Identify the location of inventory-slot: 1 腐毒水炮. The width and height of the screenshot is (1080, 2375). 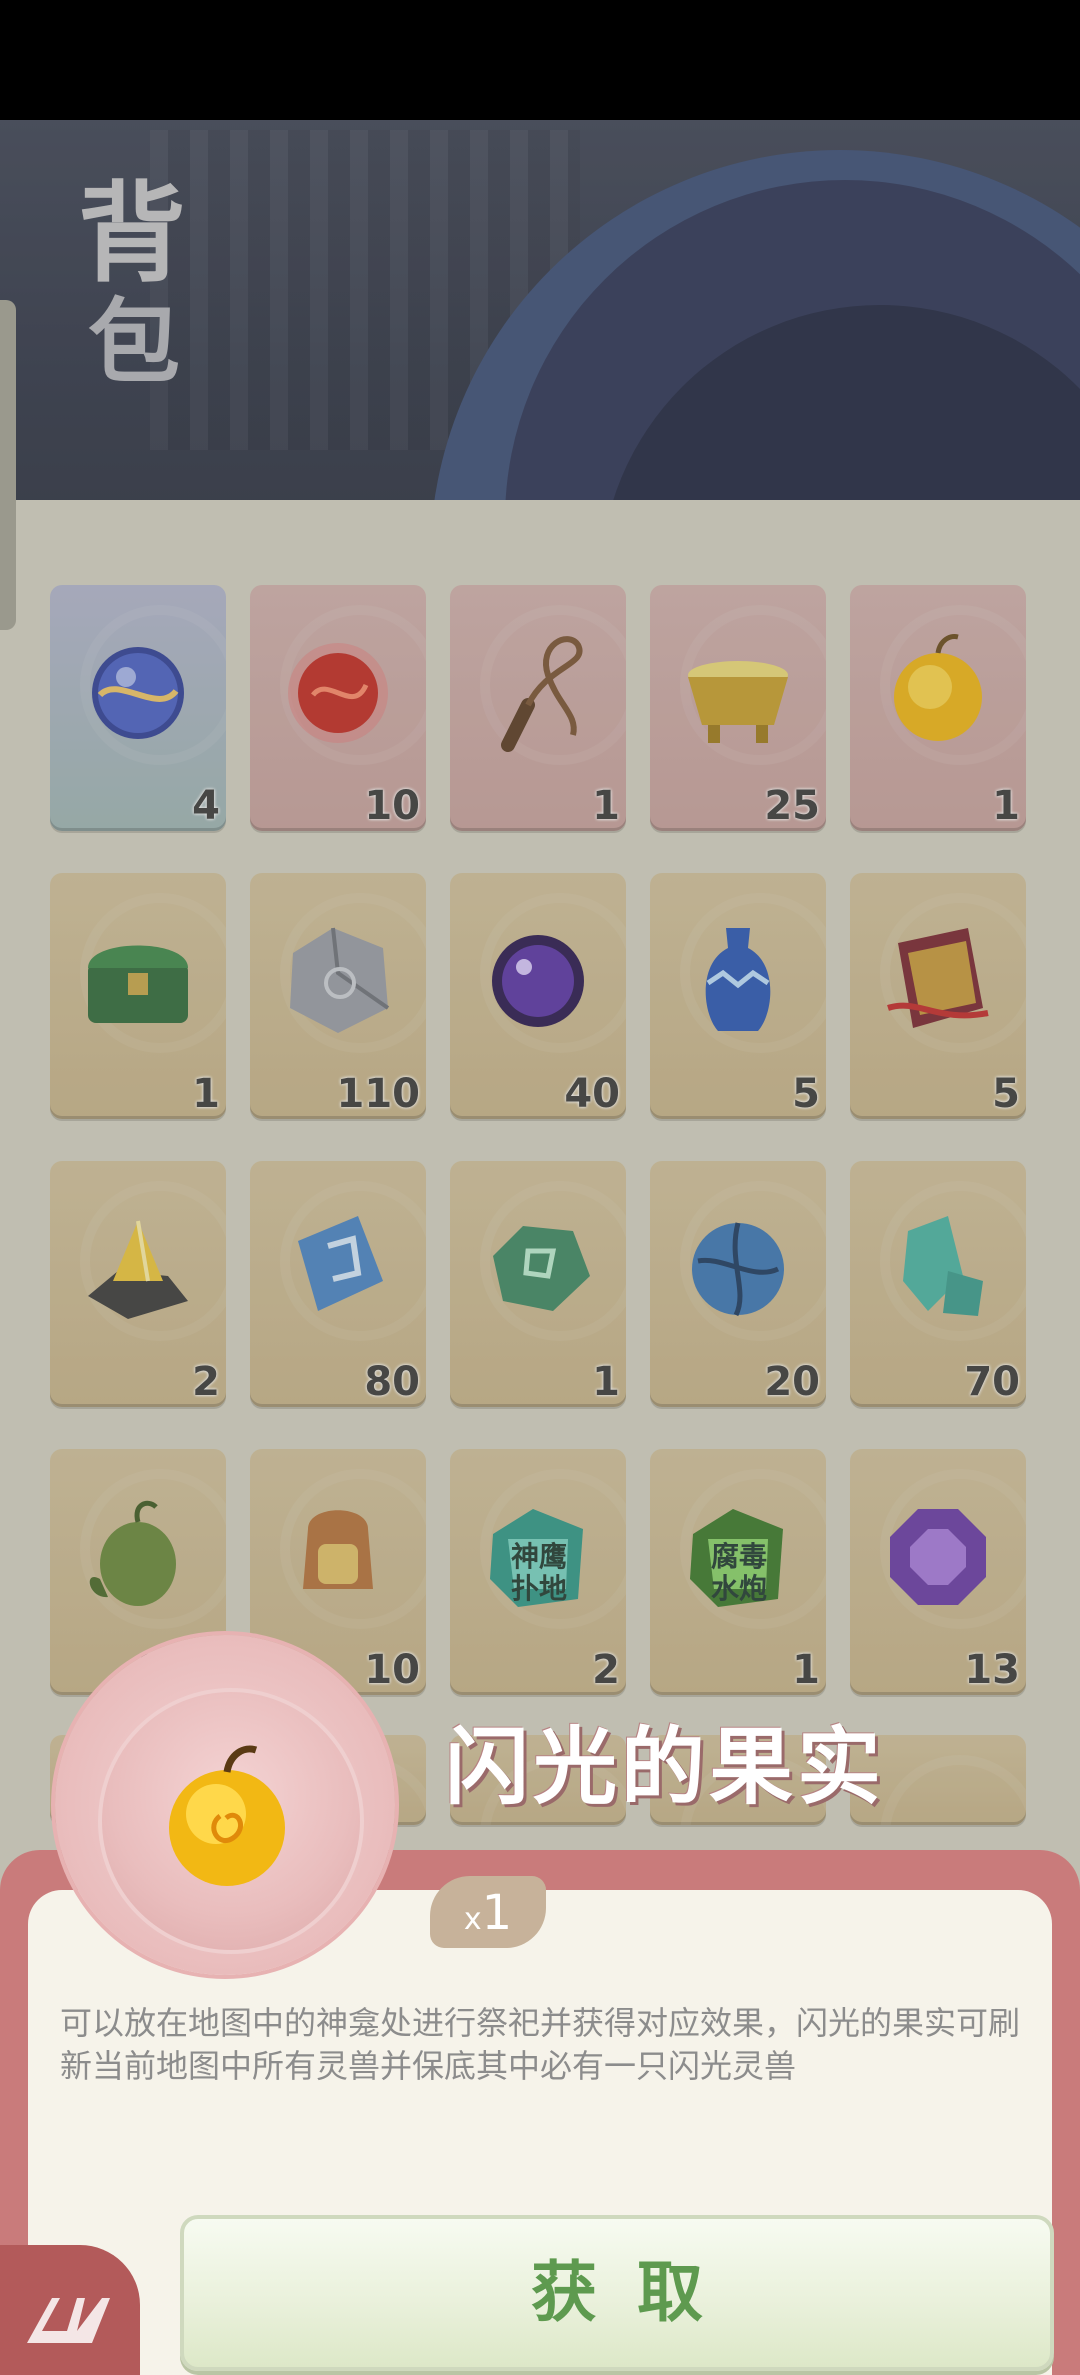
(738, 1572).